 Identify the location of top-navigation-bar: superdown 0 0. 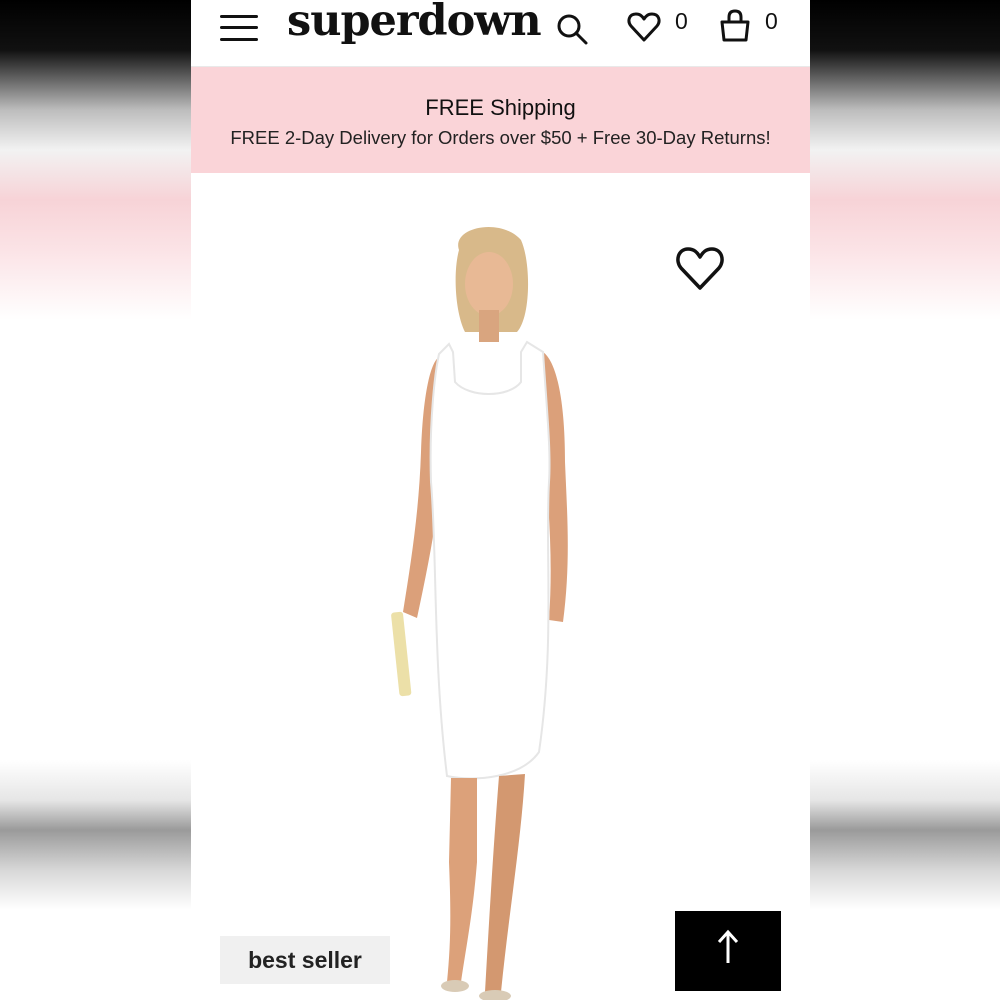
(500, 33).